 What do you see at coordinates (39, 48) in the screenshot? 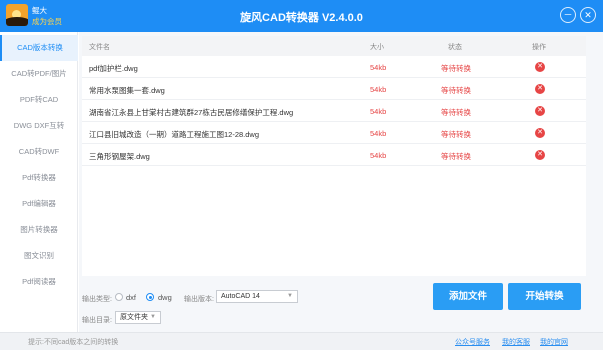
I see `sidebar-item-cad-version: CAD版本转换` at bounding box center [39, 48].